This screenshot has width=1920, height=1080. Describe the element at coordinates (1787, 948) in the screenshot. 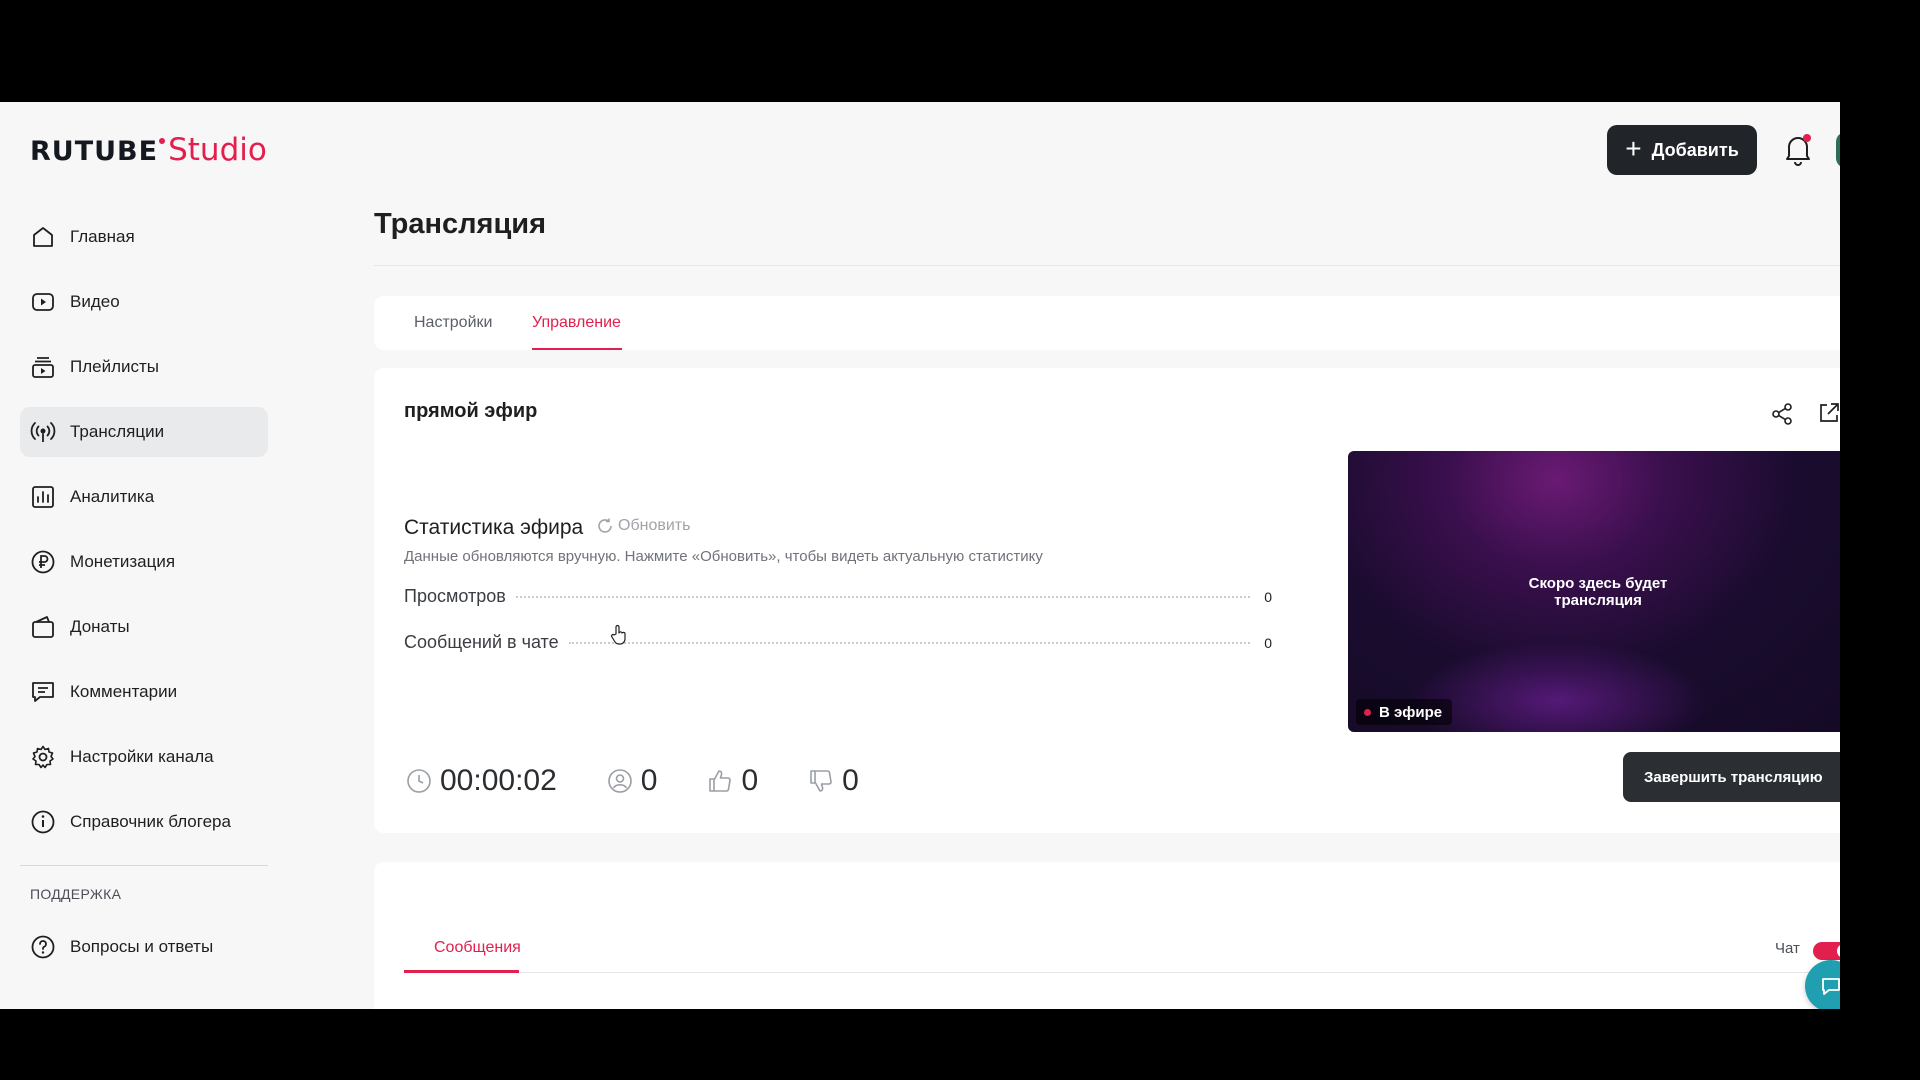

I see `chat-label: Чат` at that location.